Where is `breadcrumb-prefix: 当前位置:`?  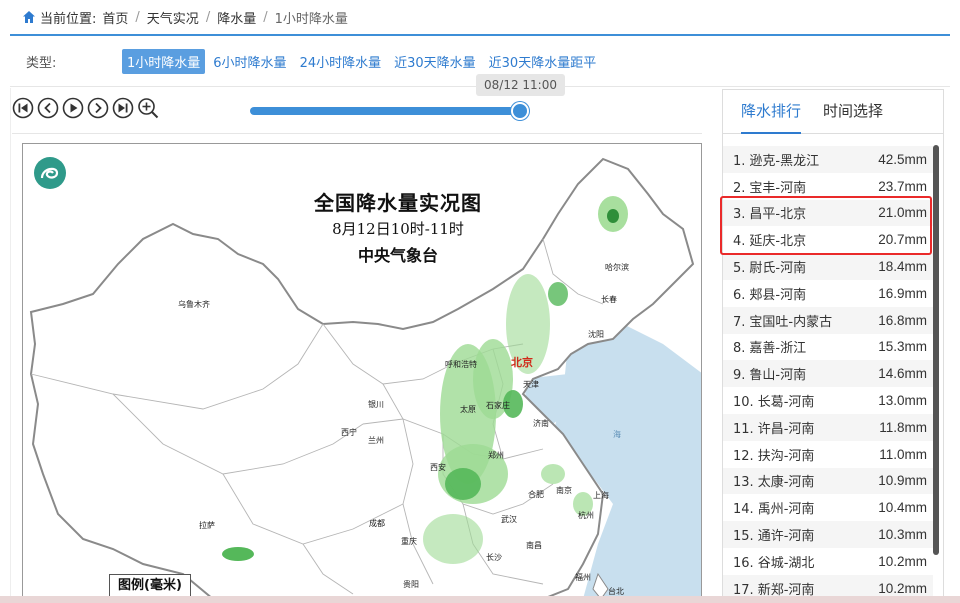
breadcrumb-prefix: 当前位置: is located at coordinates (68, 19).